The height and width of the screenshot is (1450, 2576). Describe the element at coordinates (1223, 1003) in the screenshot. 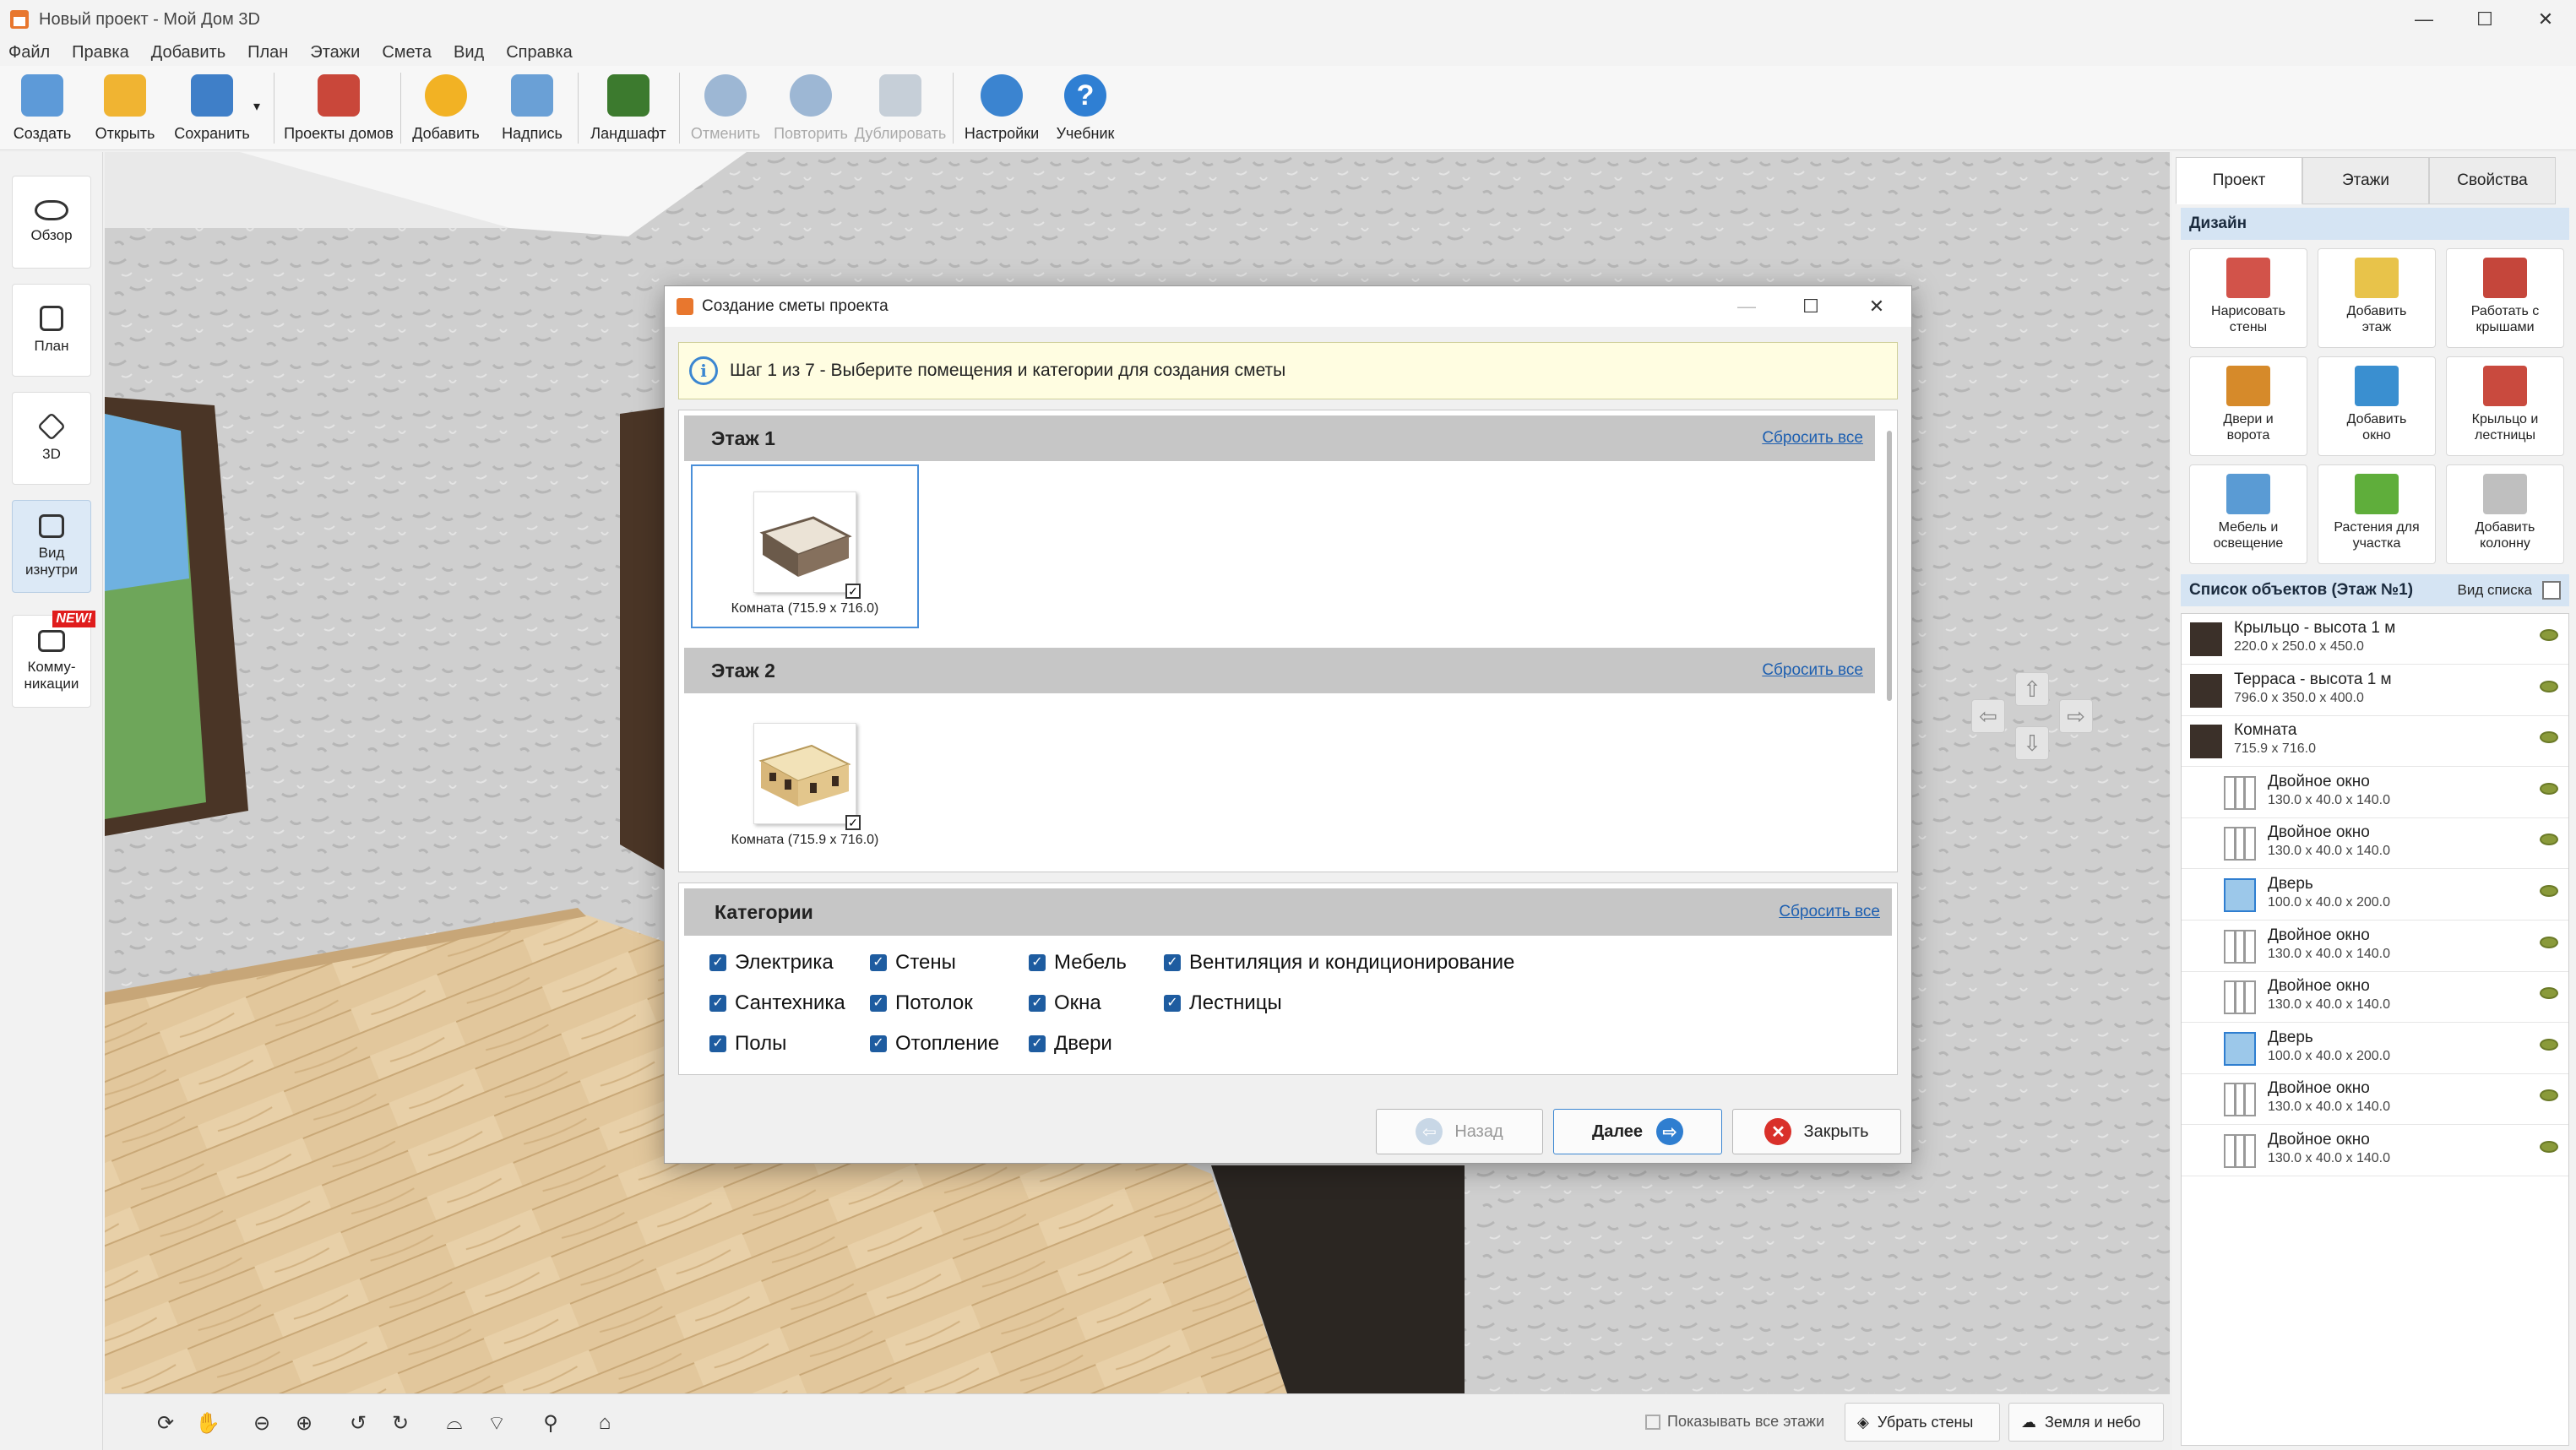

I see `category-checkbox: ✓ Лестницы` at that location.